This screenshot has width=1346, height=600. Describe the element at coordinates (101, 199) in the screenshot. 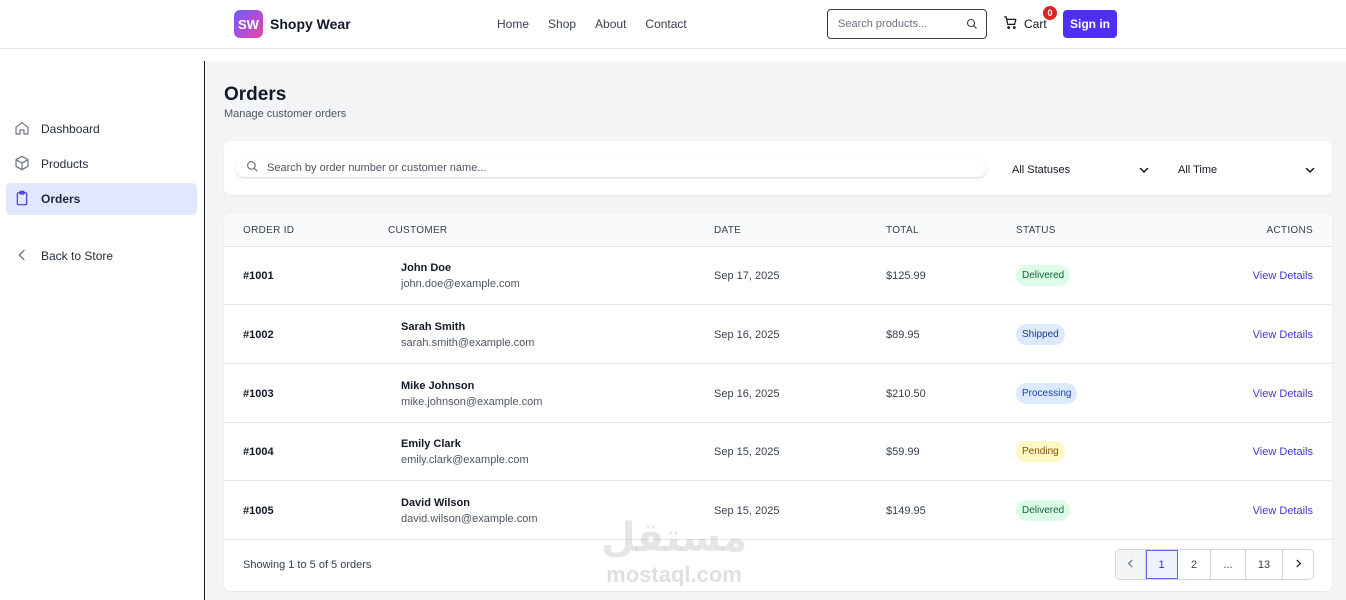

I see `sidebar-item-orders: Orders` at that location.